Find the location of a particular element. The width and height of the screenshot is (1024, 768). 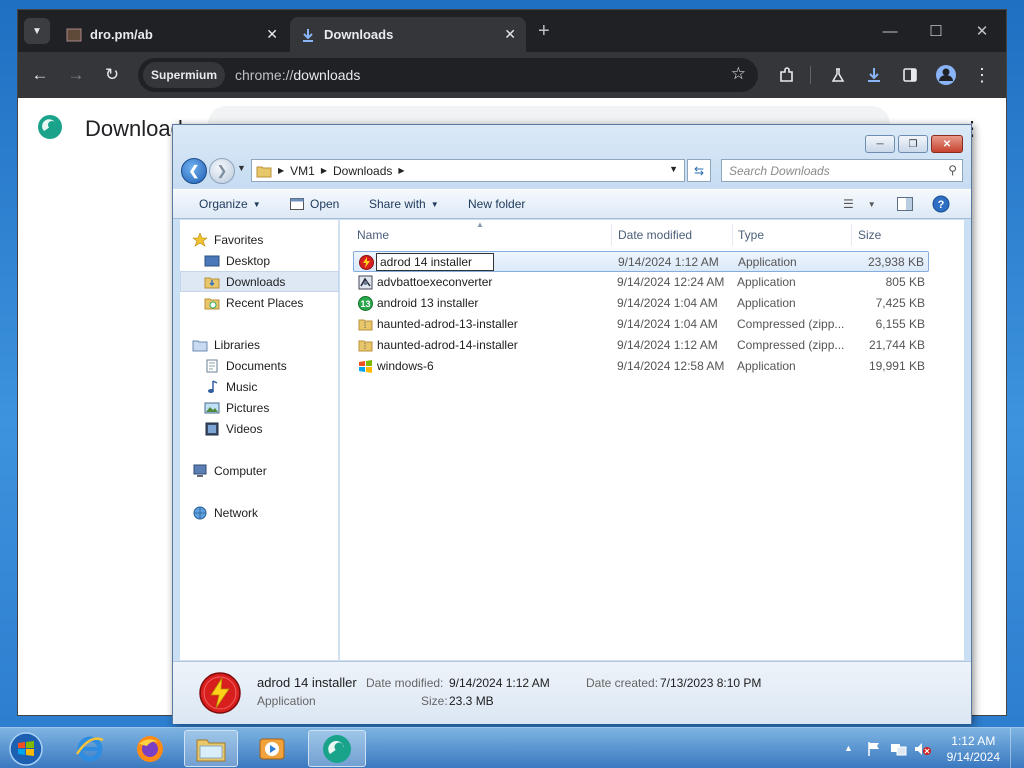

nav-libraries: Libraries is located at coordinates (259, 344).